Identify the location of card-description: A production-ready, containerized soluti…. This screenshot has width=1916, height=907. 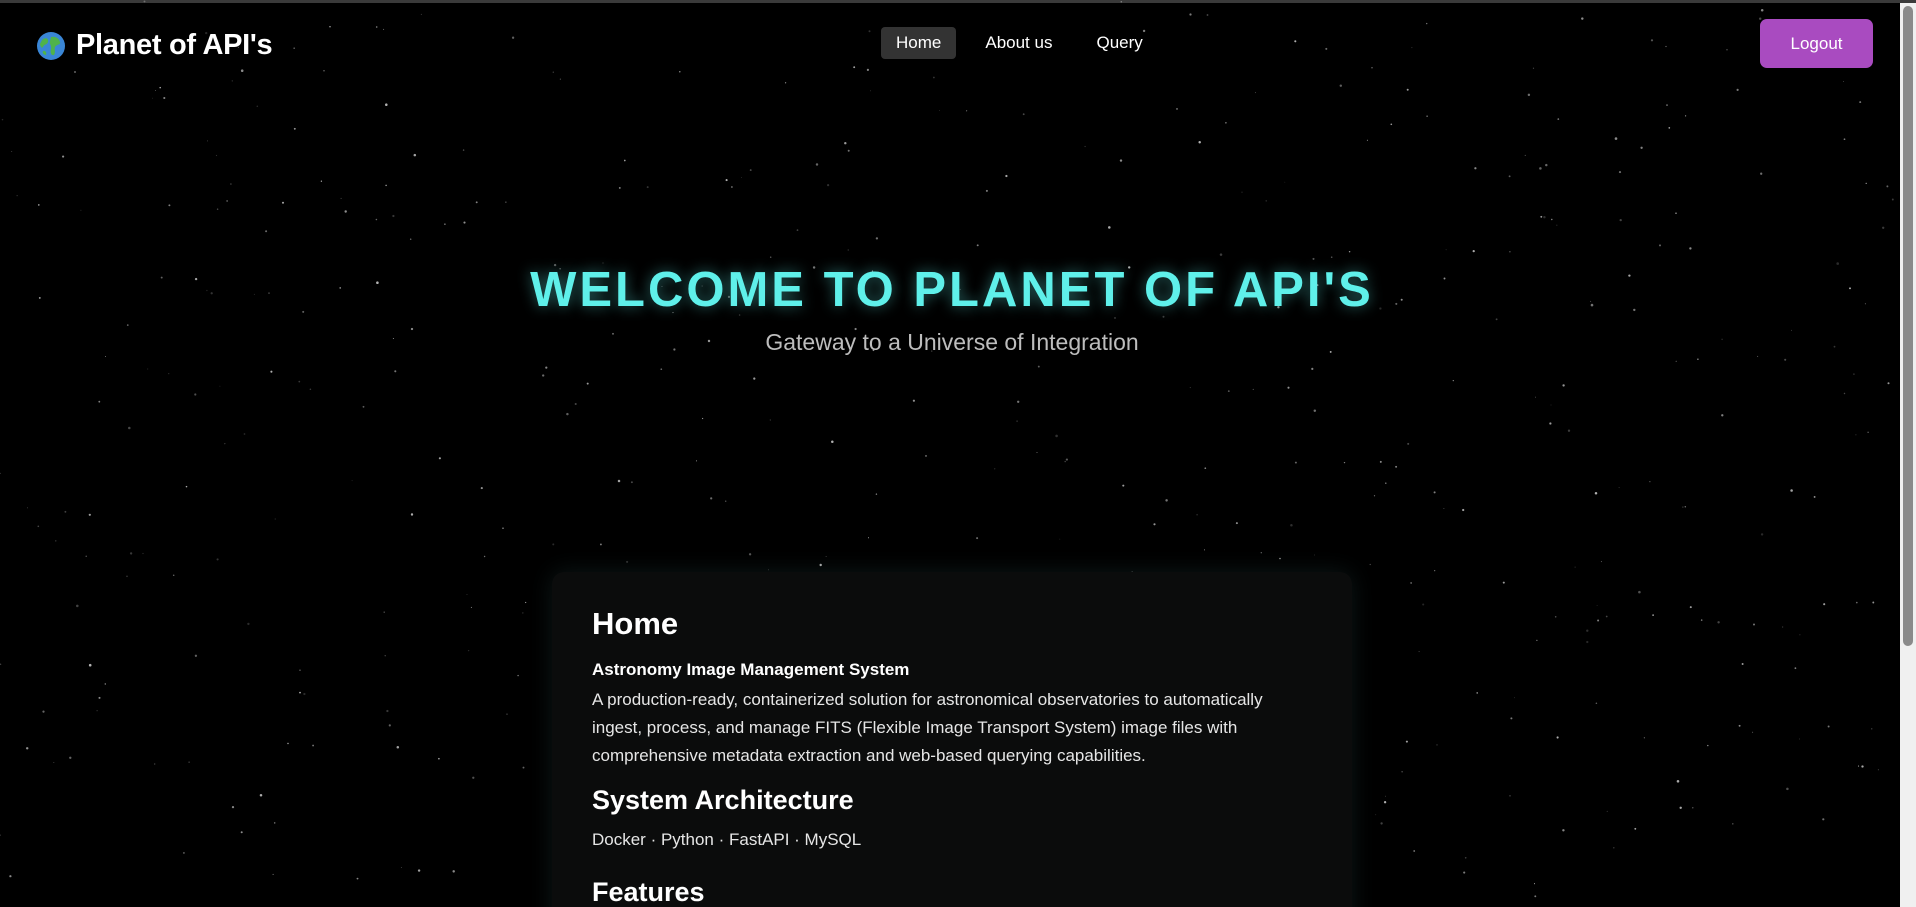
(927, 727).